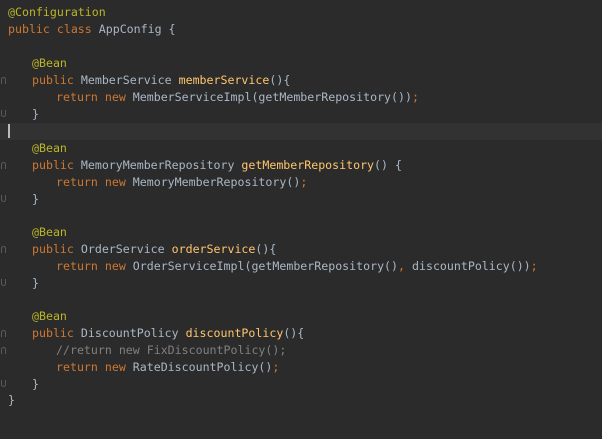  I want to click on current-code-line, so click(301, 131).